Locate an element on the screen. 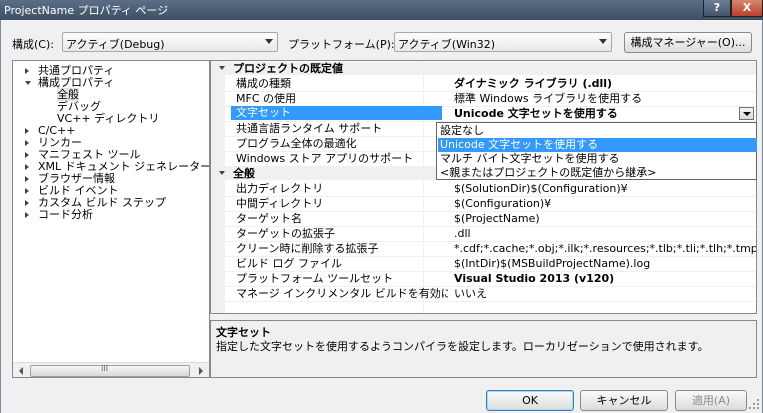 This screenshot has height=413, width=763. property-value: $(IntDir)$(MSBuildProjectName).log is located at coordinates (552, 263).